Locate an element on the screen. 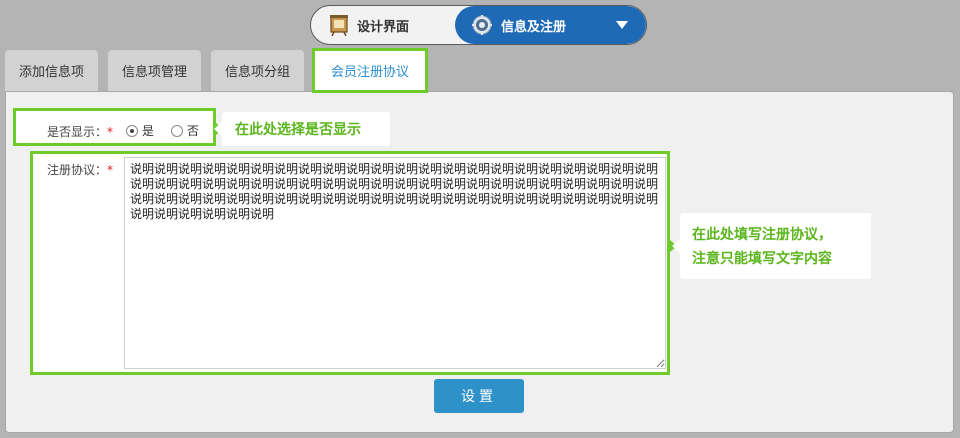  tab-label: 会员注册协议 is located at coordinates (369, 72).